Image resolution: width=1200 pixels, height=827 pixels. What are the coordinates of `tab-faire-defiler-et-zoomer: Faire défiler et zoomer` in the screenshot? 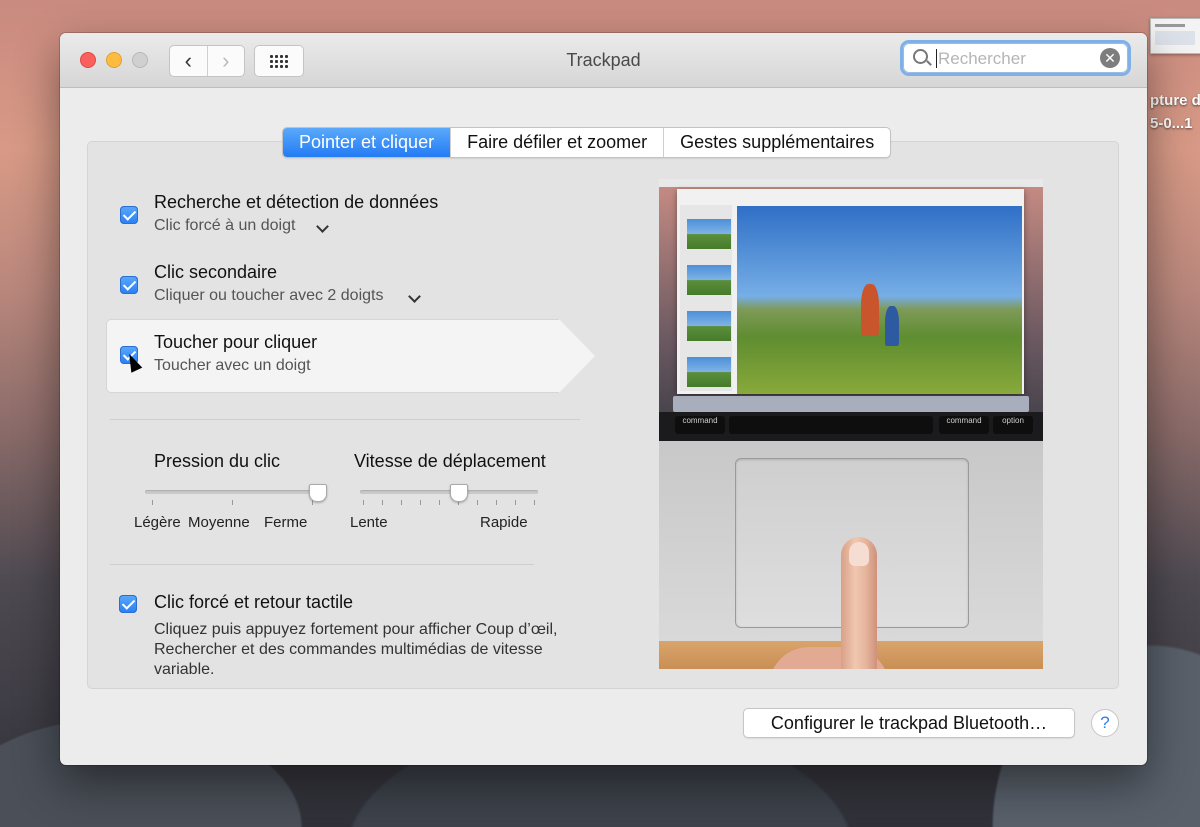 It's located at (556, 142).